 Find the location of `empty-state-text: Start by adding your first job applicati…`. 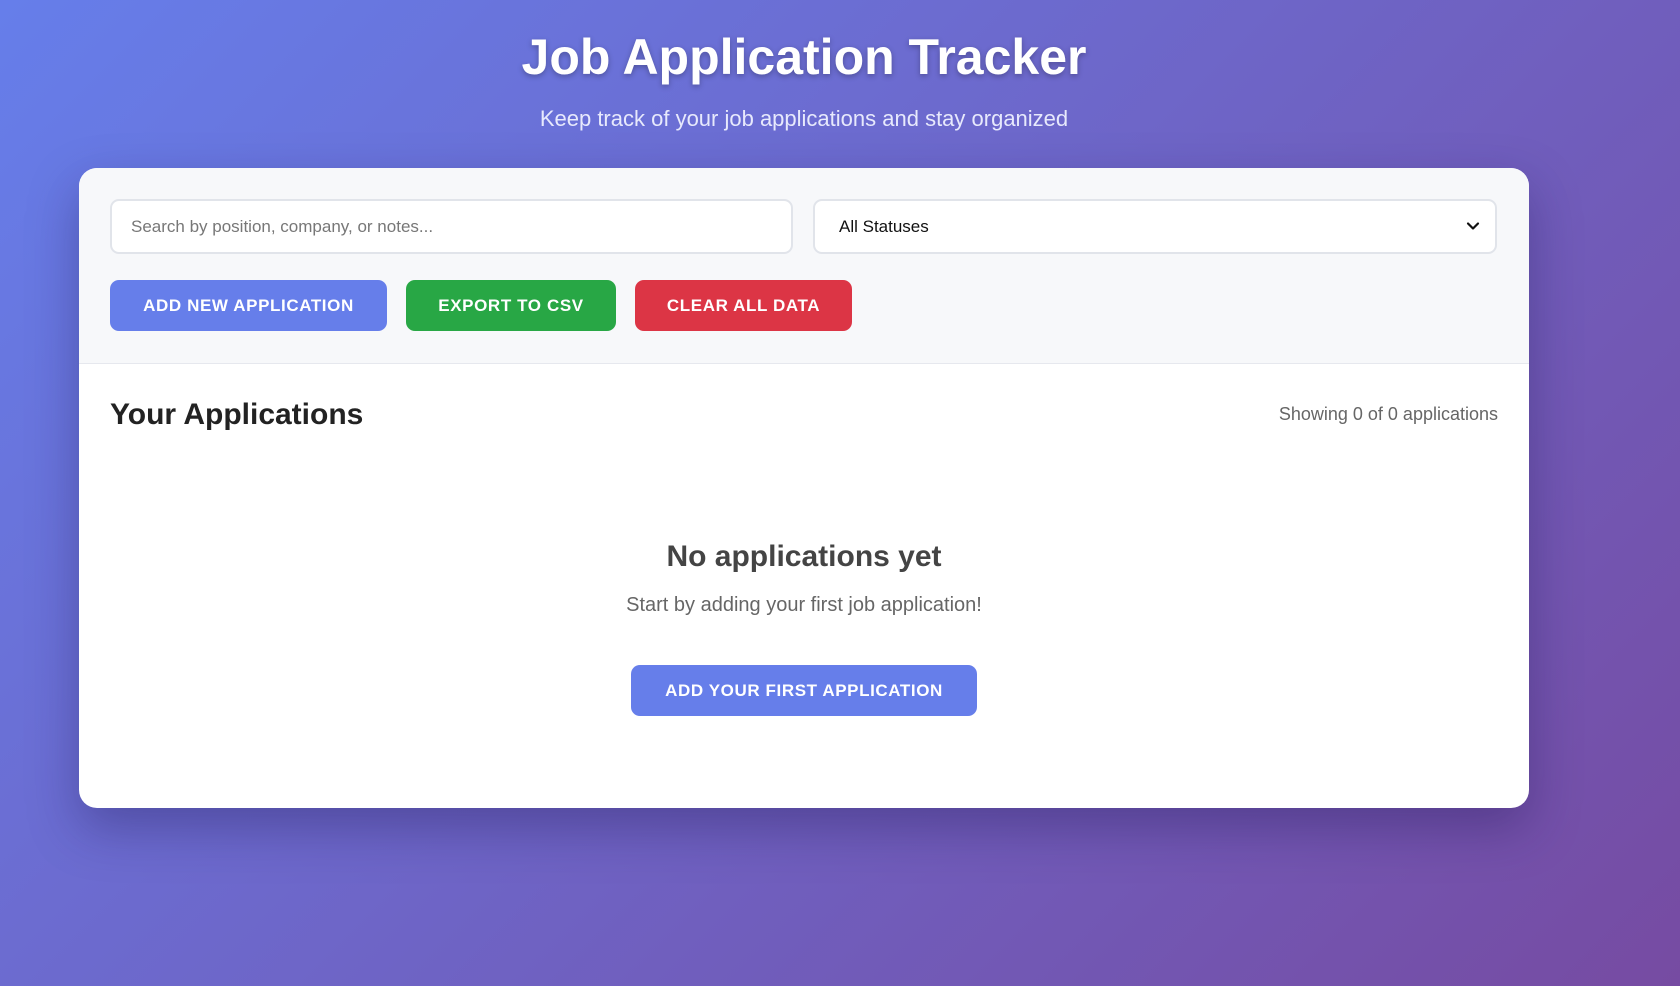

empty-state-text: Start by adding your first job applicati… is located at coordinates (804, 605).